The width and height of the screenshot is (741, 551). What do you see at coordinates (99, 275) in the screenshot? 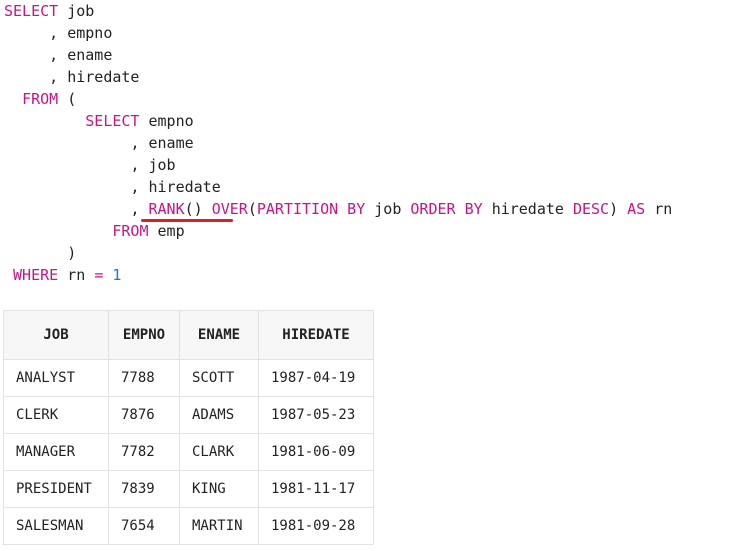
I see `equals-operator: =` at bounding box center [99, 275].